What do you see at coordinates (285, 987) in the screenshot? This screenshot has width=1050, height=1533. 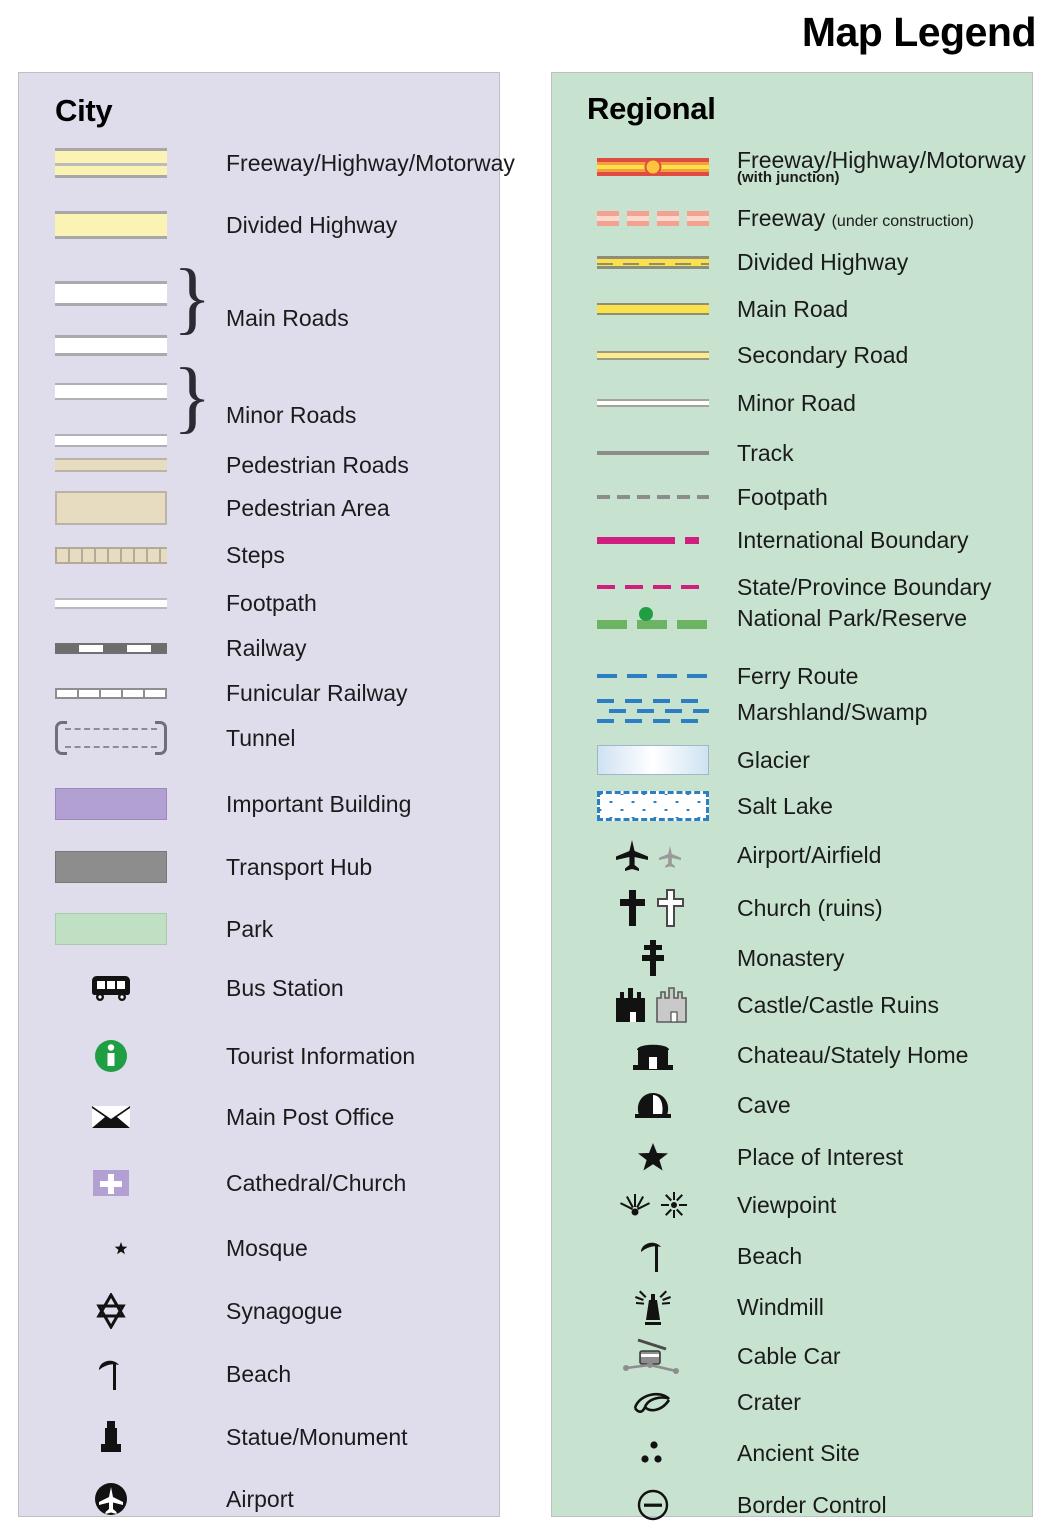 I see `legend-label: Bus Station` at bounding box center [285, 987].